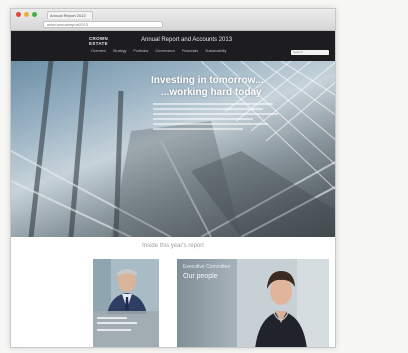  What do you see at coordinates (98, 51) in the screenshot?
I see `nav-item-overview: Overview` at bounding box center [98, 51].